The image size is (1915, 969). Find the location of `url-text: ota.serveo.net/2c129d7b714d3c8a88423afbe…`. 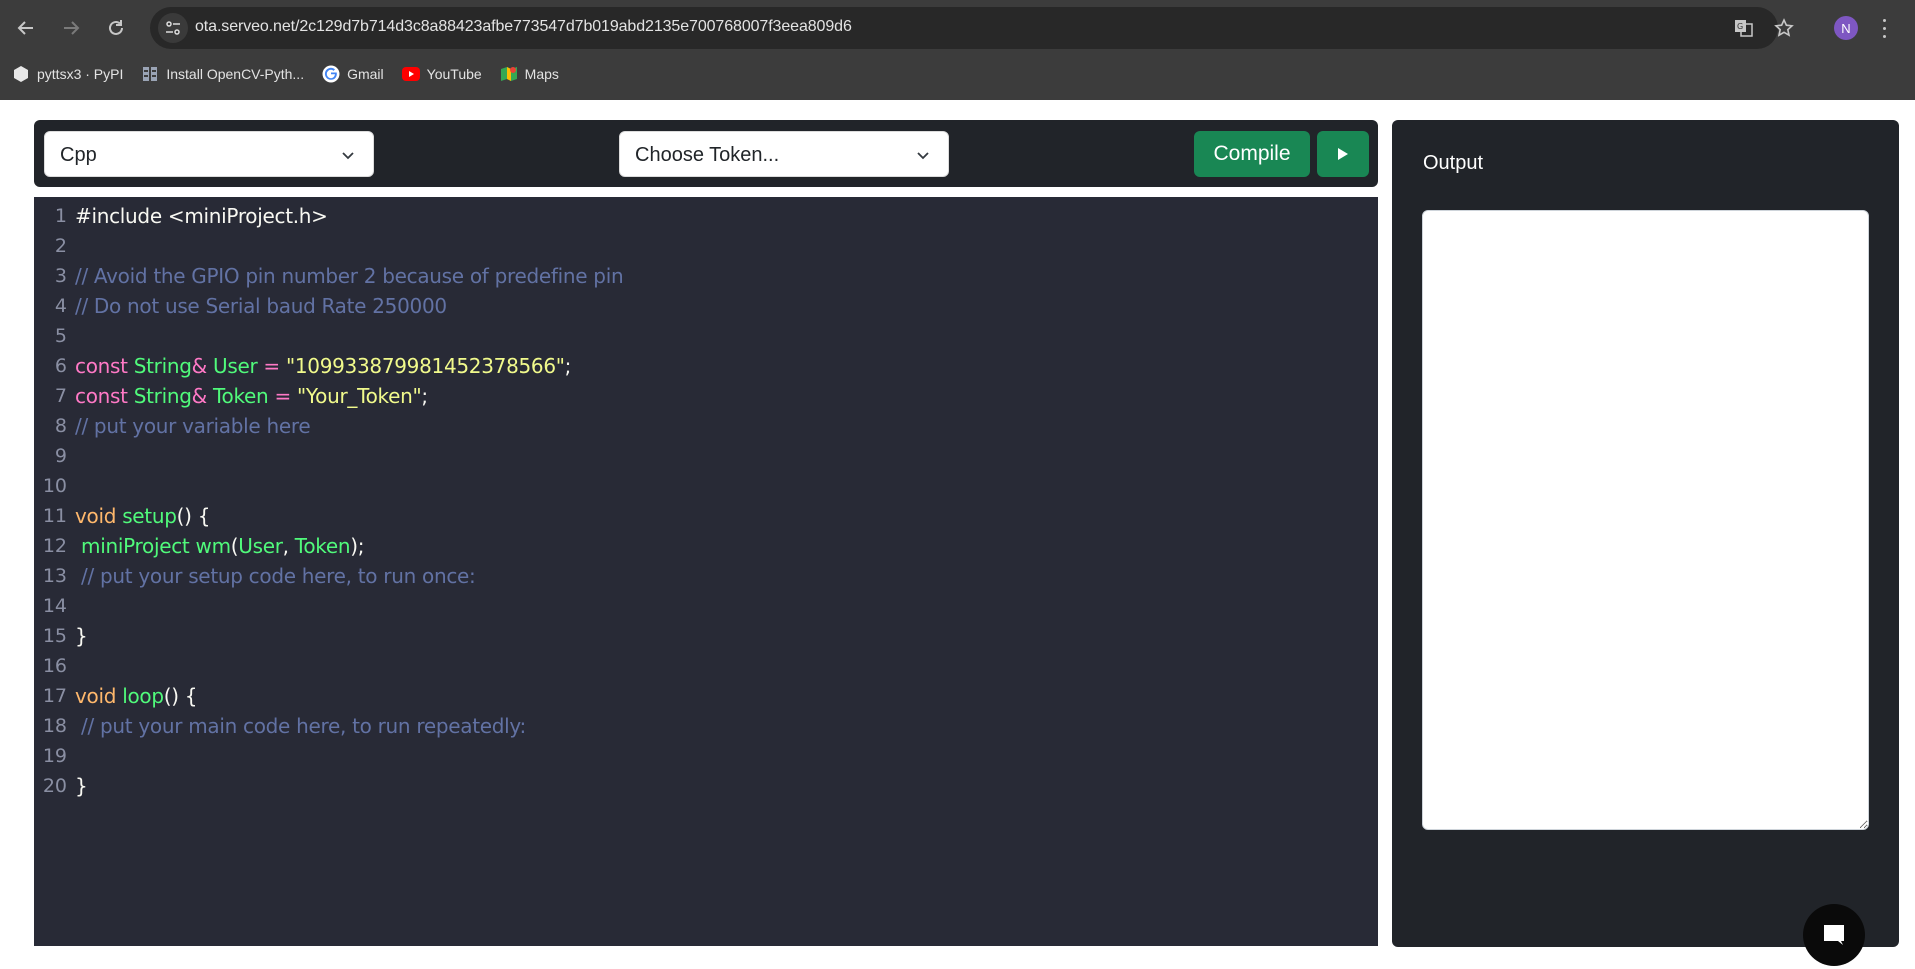

url-text: ota.serveo.net/2c129d7b714d3c8a88423afbe… is located at coordinates (523, 27).